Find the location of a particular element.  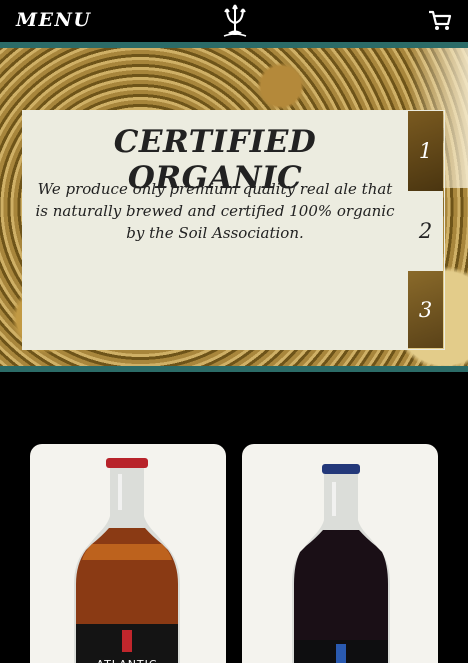

slide-tab-2: 2 is located at coordinates (425, 231).